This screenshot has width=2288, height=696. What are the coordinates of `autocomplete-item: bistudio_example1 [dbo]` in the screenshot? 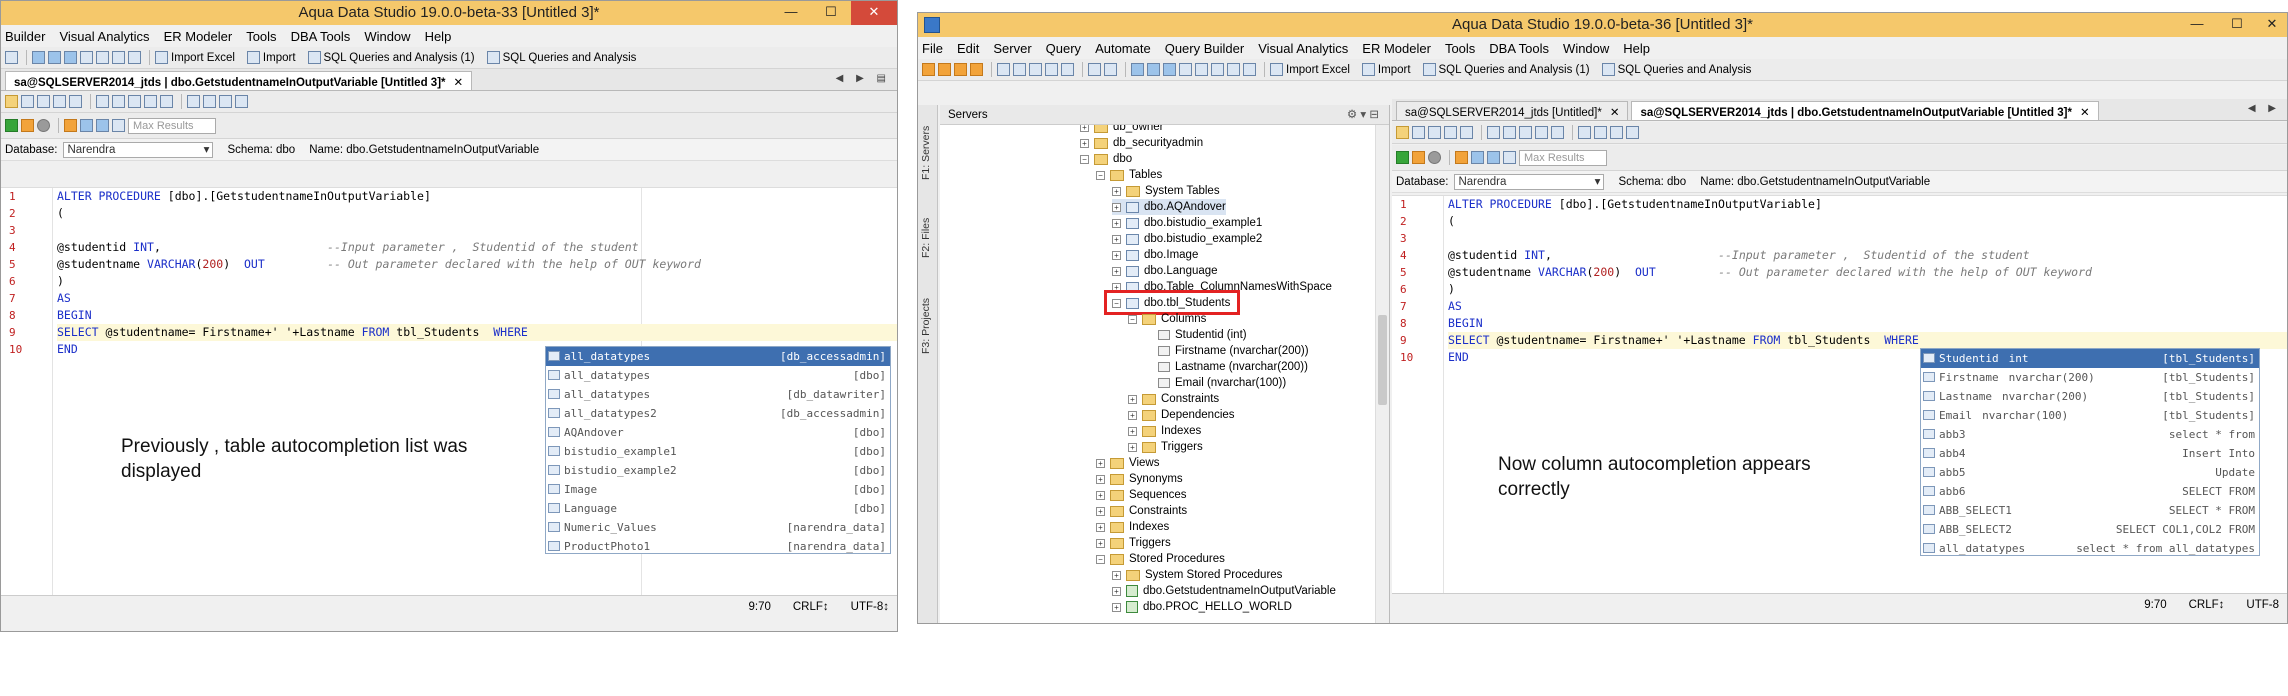 It's located at (718, 451).